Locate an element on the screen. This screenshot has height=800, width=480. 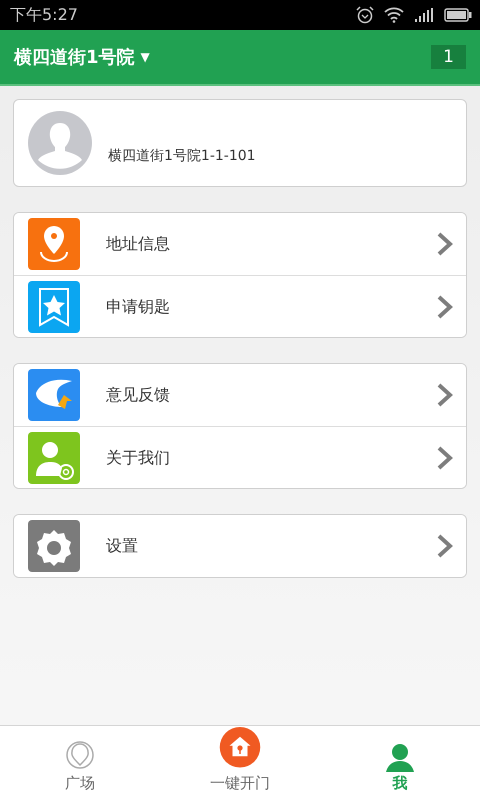
star-bookmark-icon is located at coordinates (54, 306).